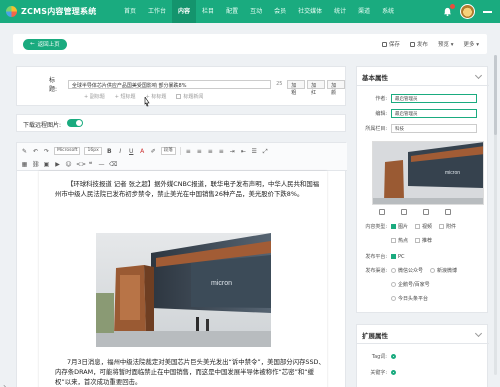  Describe the element at coordinates (256, 11) in the screenshot. I see `nav-item: 互动` at that location.